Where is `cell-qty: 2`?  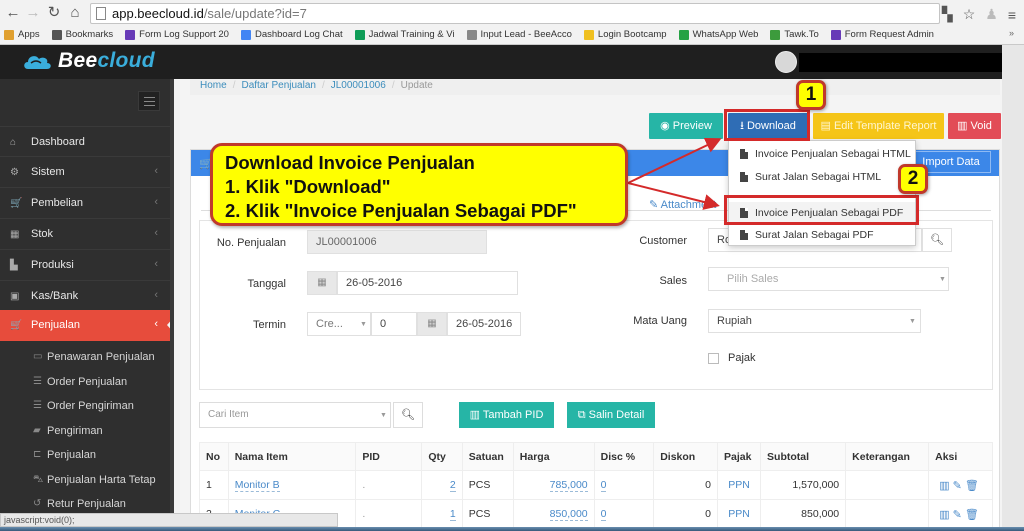 cell-qty: 2 is located at coordinates (442, 485).